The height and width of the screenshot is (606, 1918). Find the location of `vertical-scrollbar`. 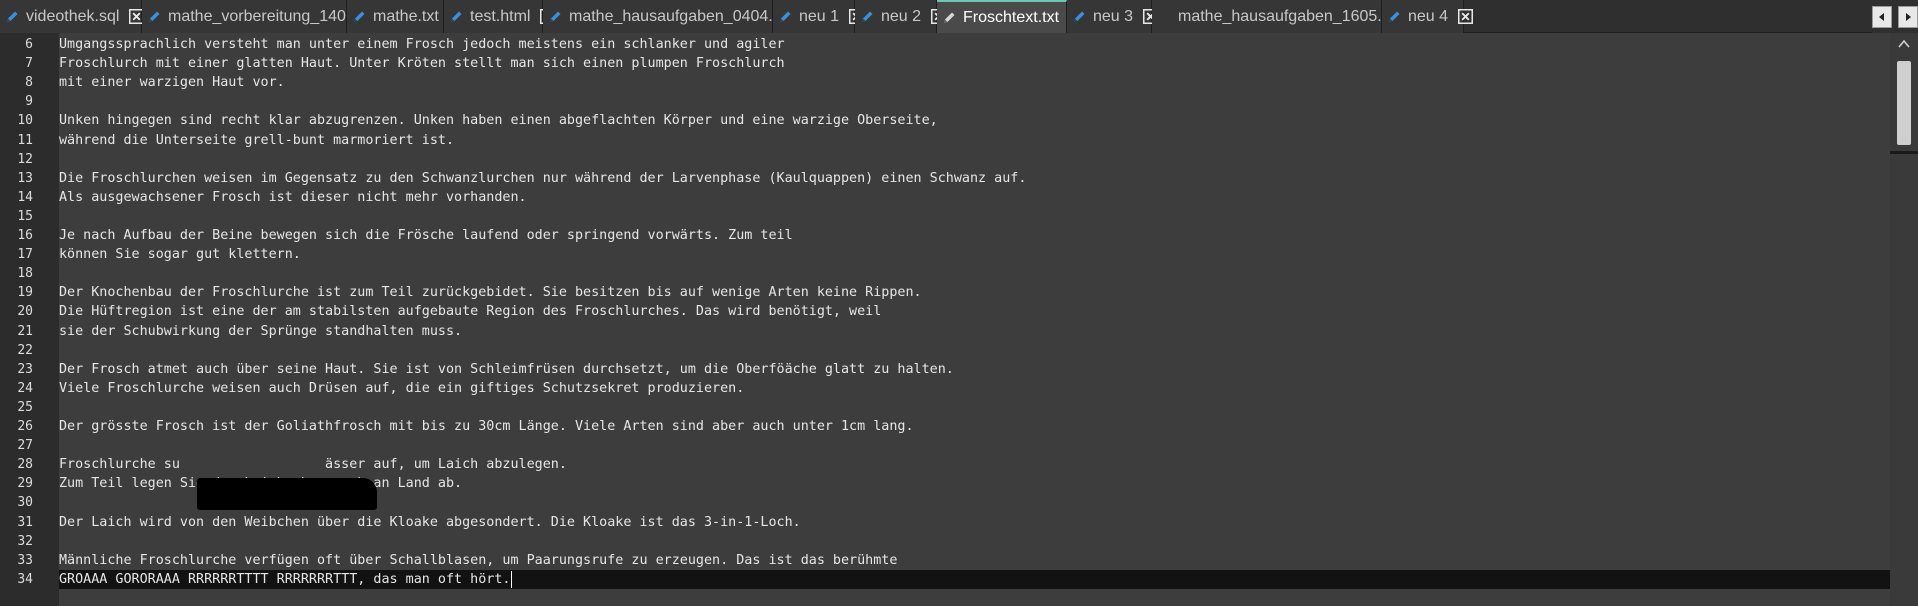

vertical-scrollbar is located at coordinates (1904, 319).